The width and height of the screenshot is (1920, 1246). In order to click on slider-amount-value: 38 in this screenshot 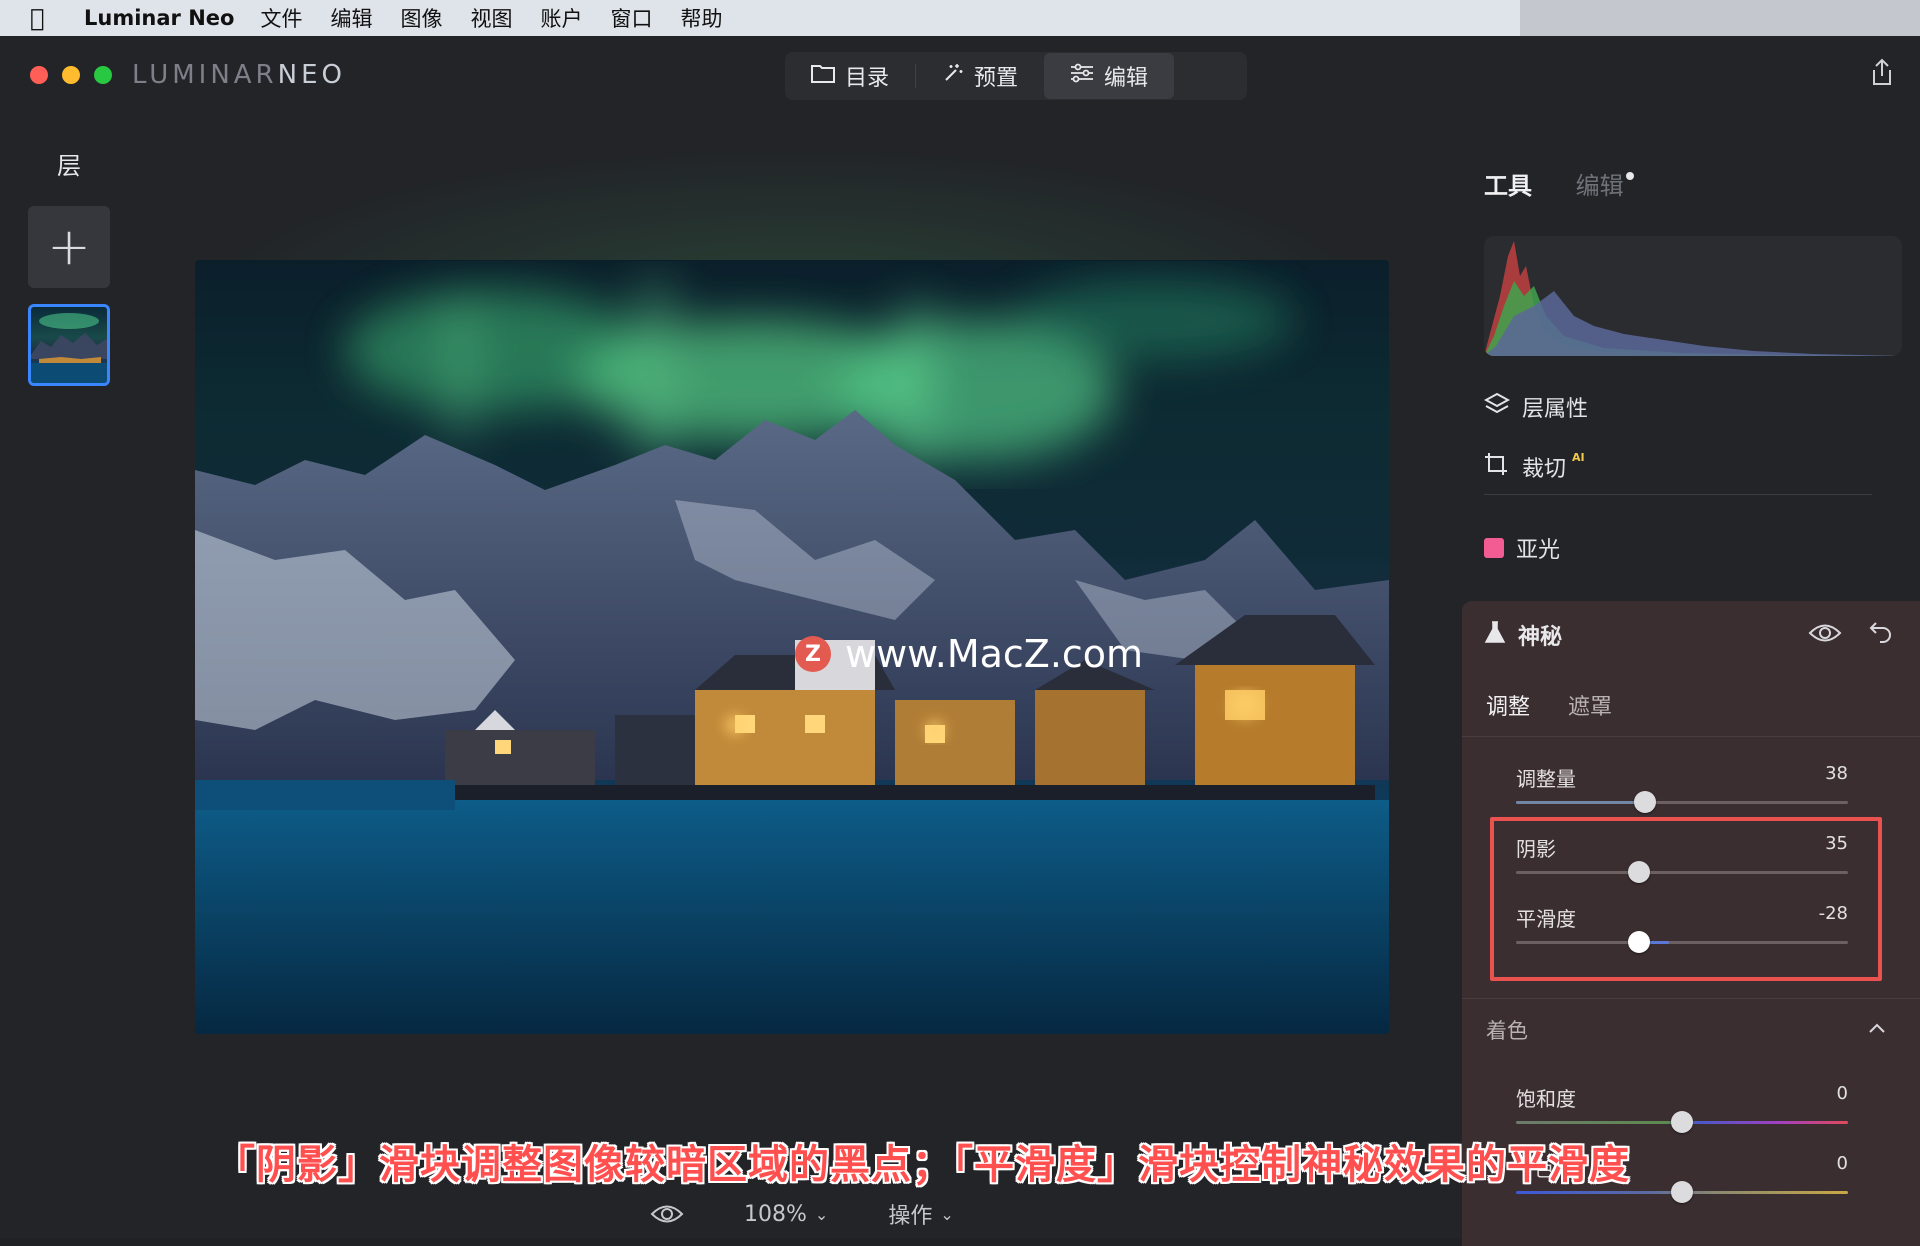, I will do `click(1836, 773)`.